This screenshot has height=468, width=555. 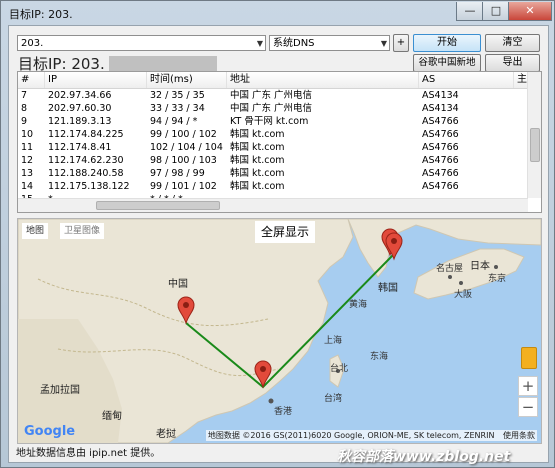 What do you see at coordinates (80, 121) in the screenshot?
I see `cell-ip: 121.189.3.13` at bounding box center [80, 121].